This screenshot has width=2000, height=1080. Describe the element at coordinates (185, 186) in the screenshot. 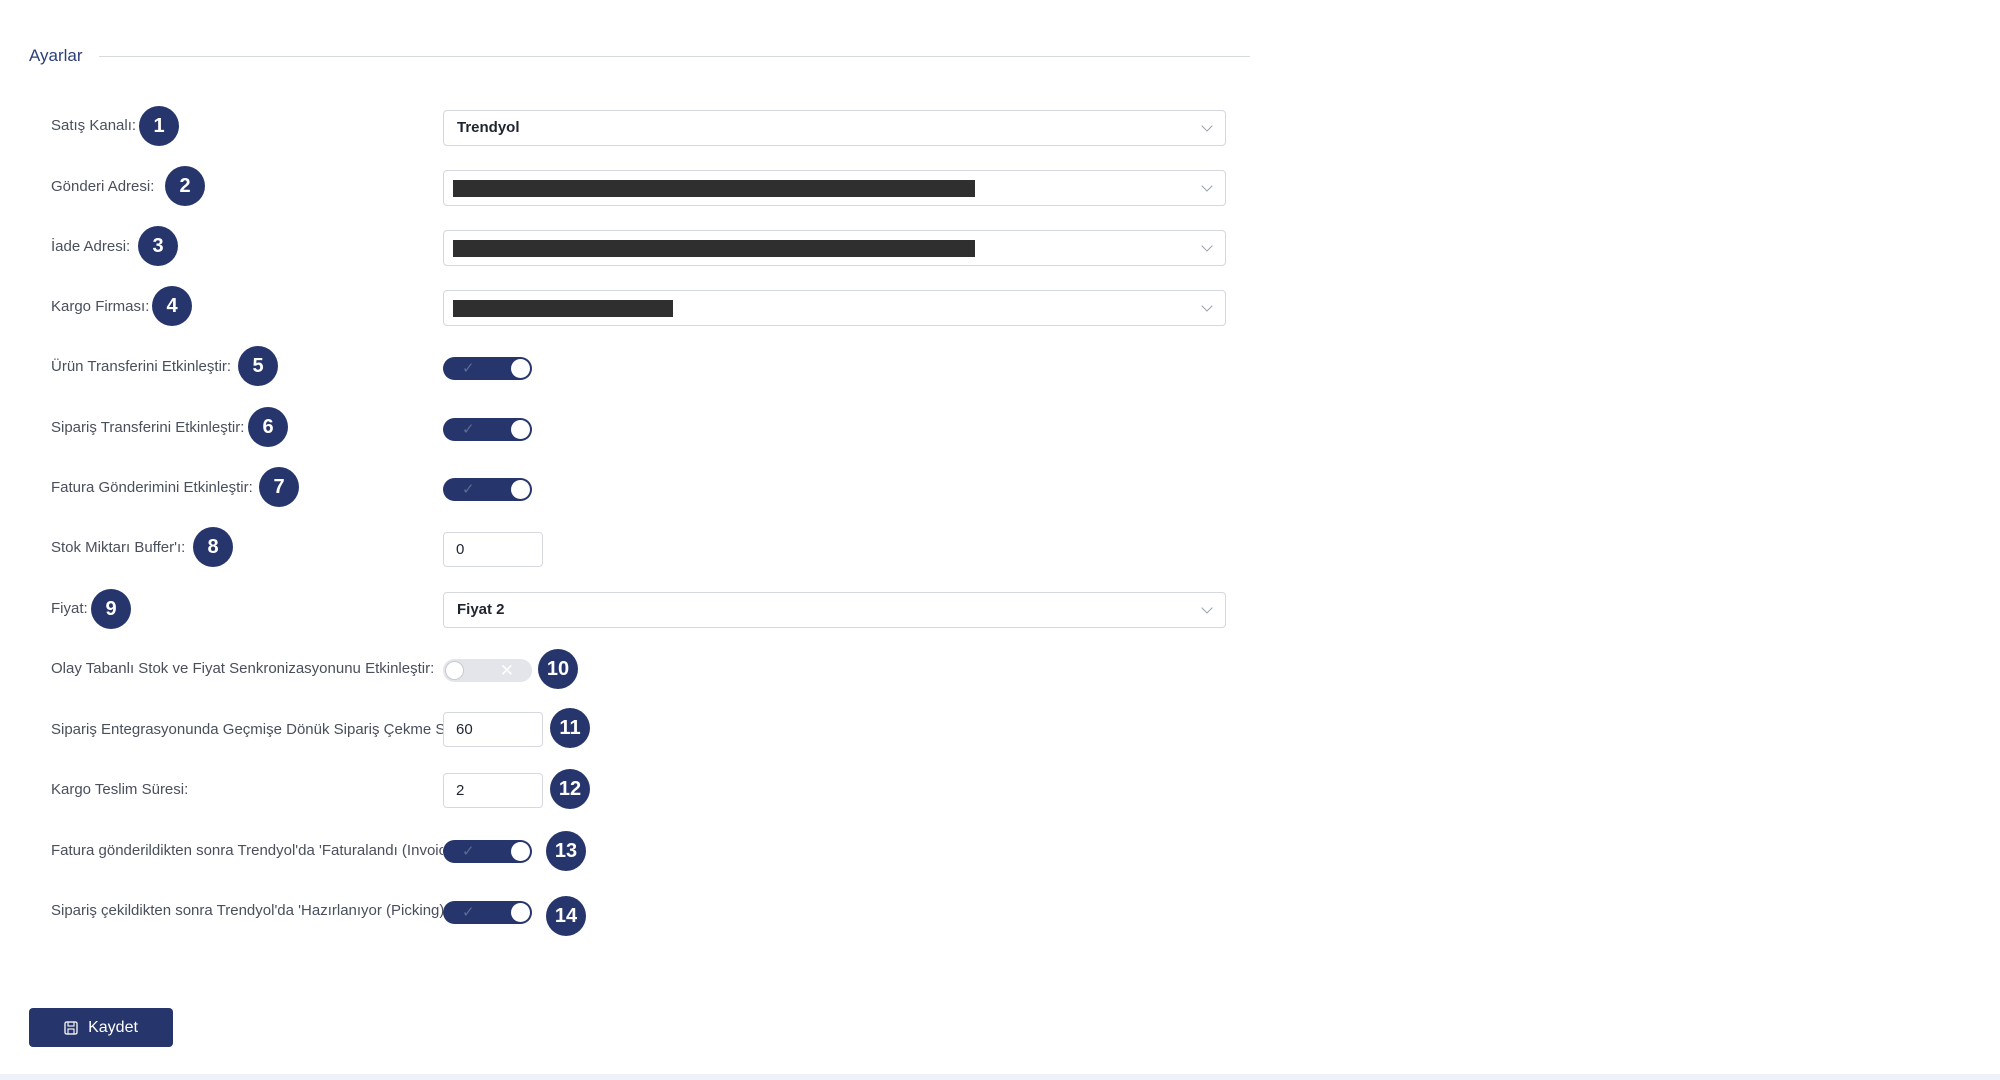

I see `annotation-badge-2: 2` at that location.